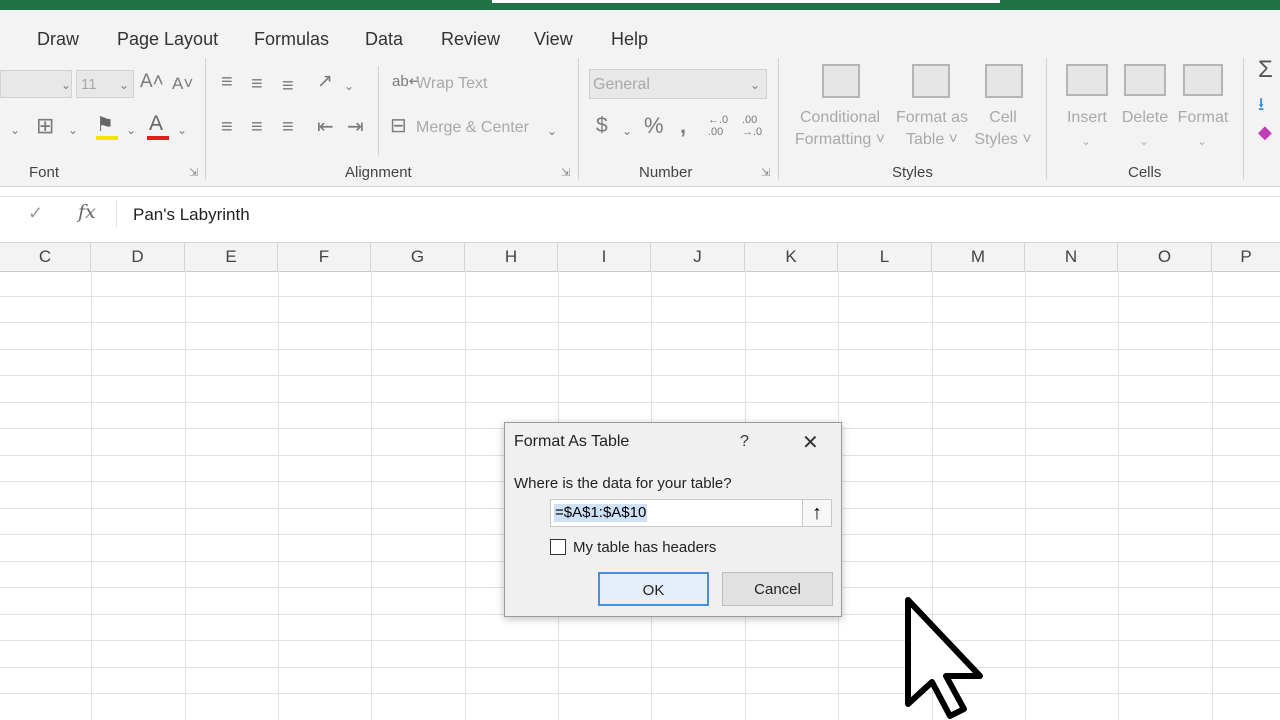 Image resolution: width=1280 pixels, height=720 pixels. Describe the element at coordinates (978, 257) in the screenshot. I see `column-header-m: M` at that location.